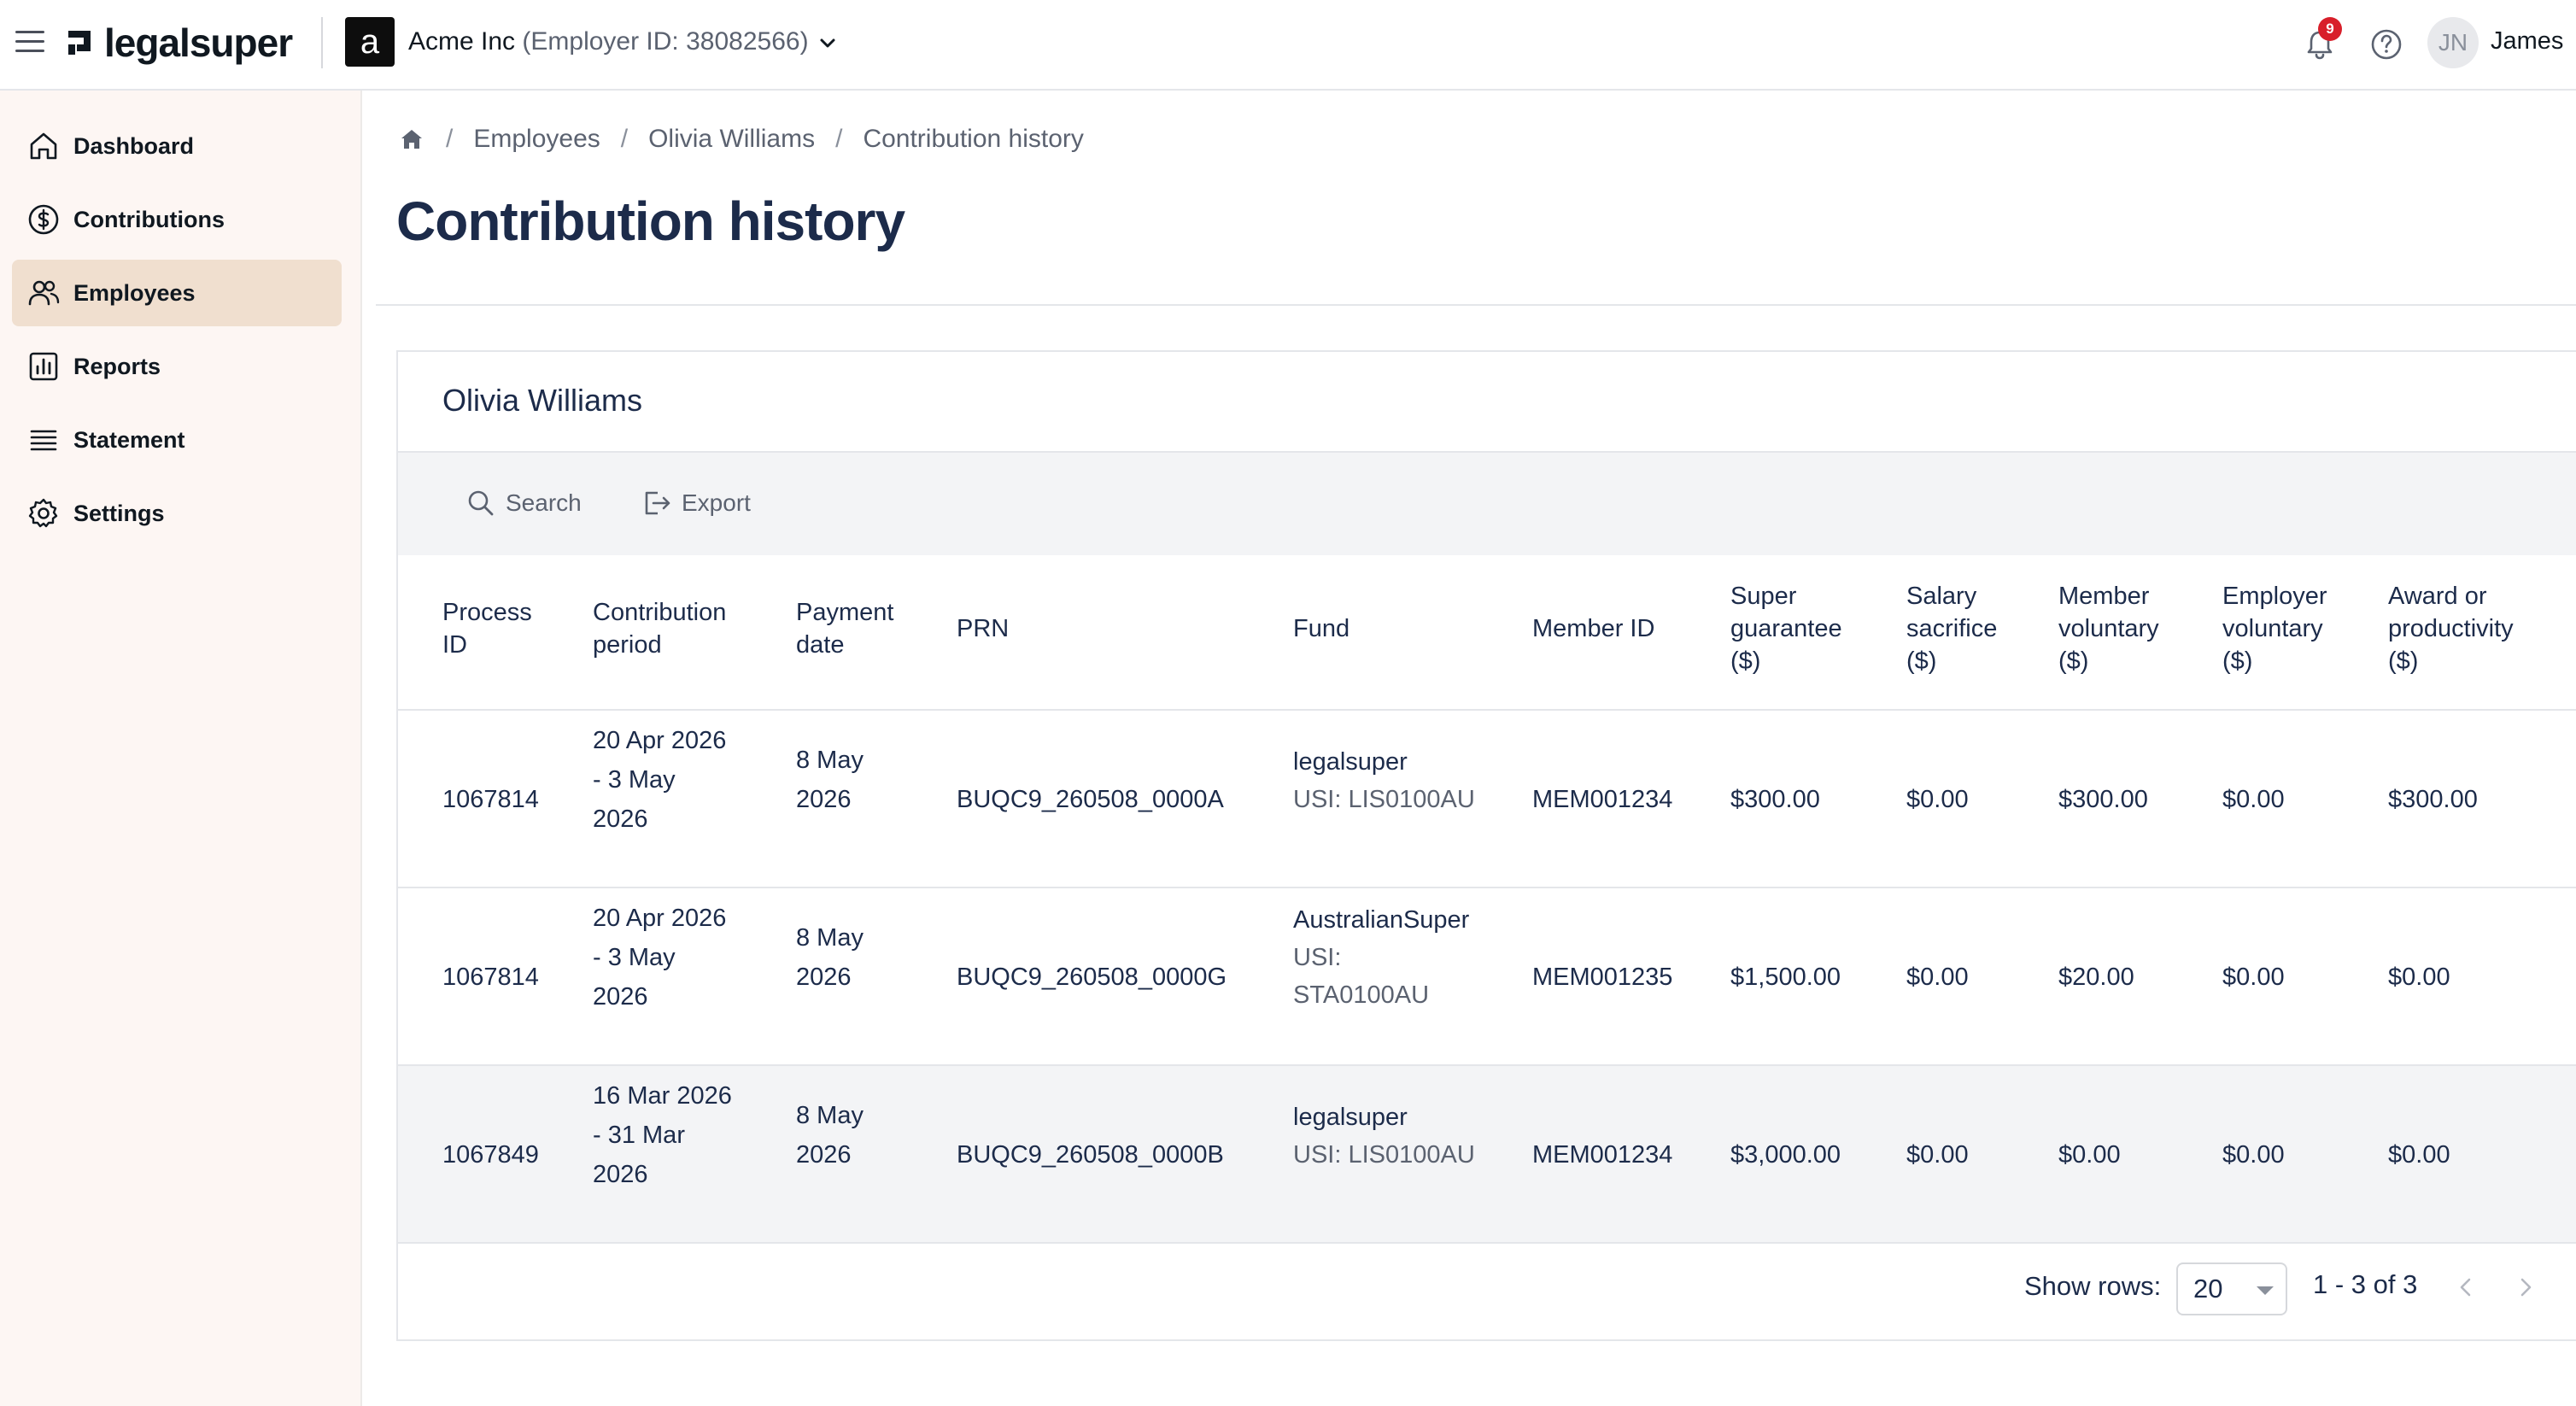 This screenshot has width=2576, height=1406. What do you see at coordinates (2466, 1287) in the screenshot?
I see `chevron-left-icon` at bounding box center [2466, 1287].